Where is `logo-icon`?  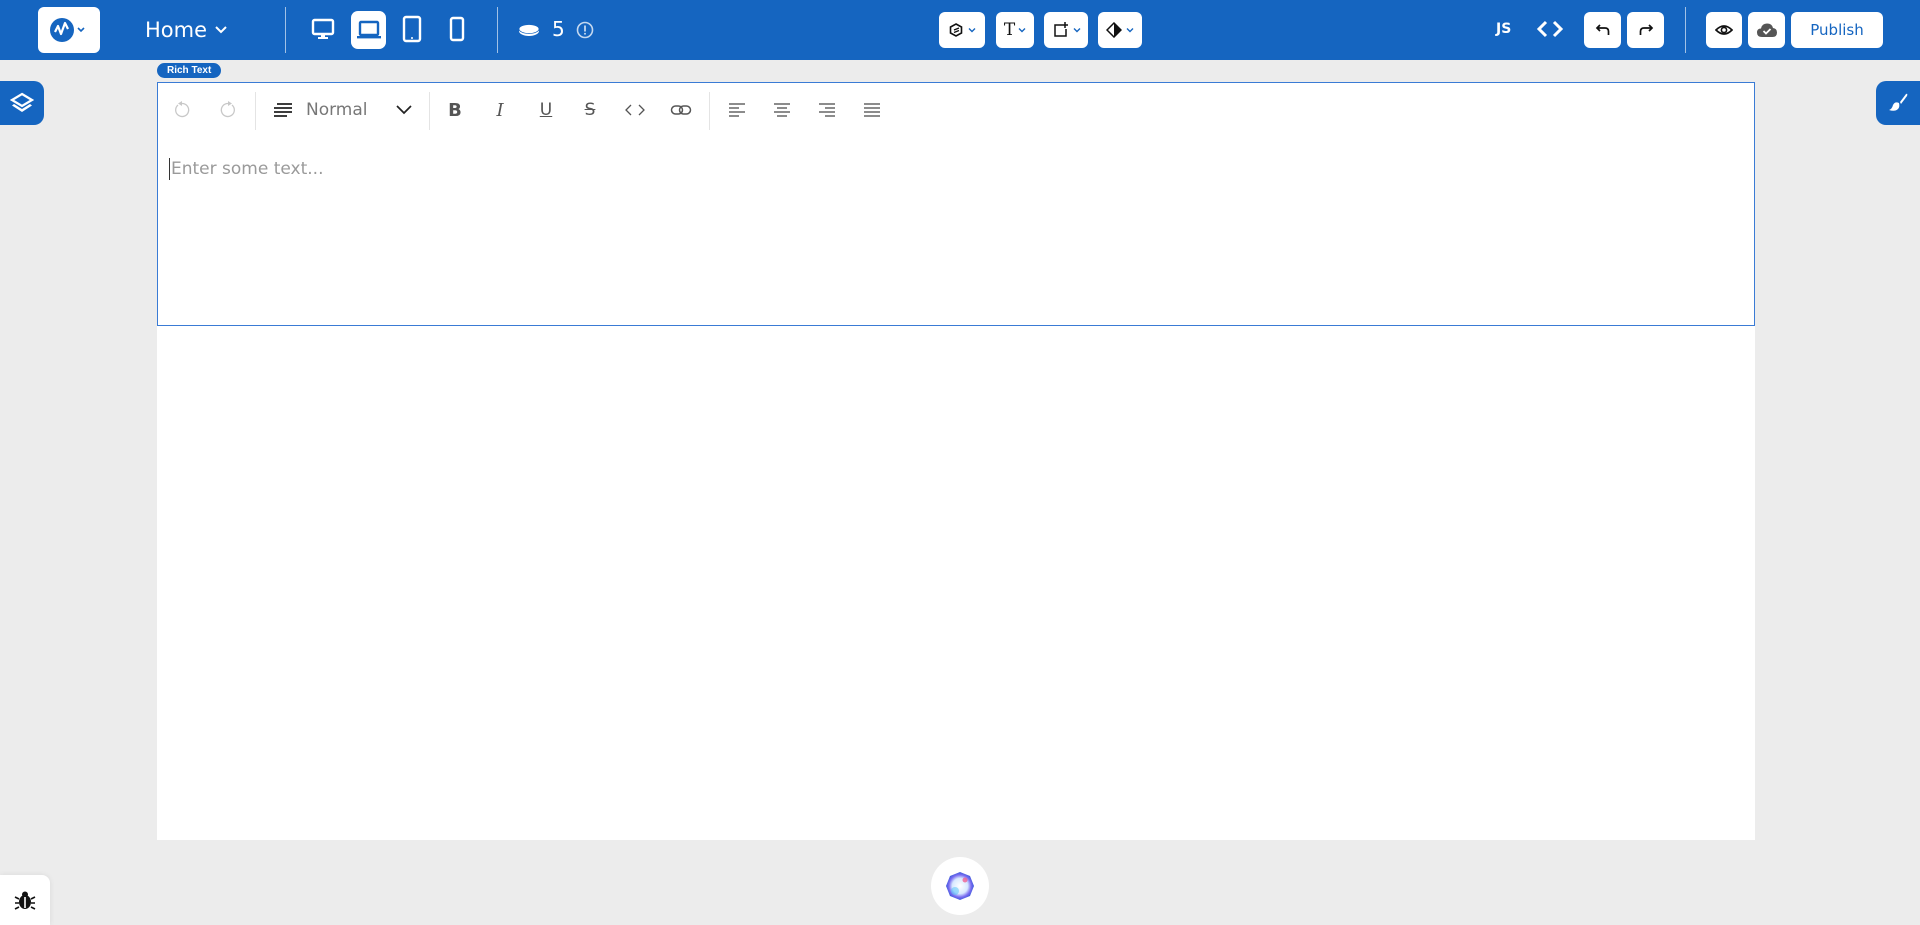 logo-icon is located at coordinates (67, 30).